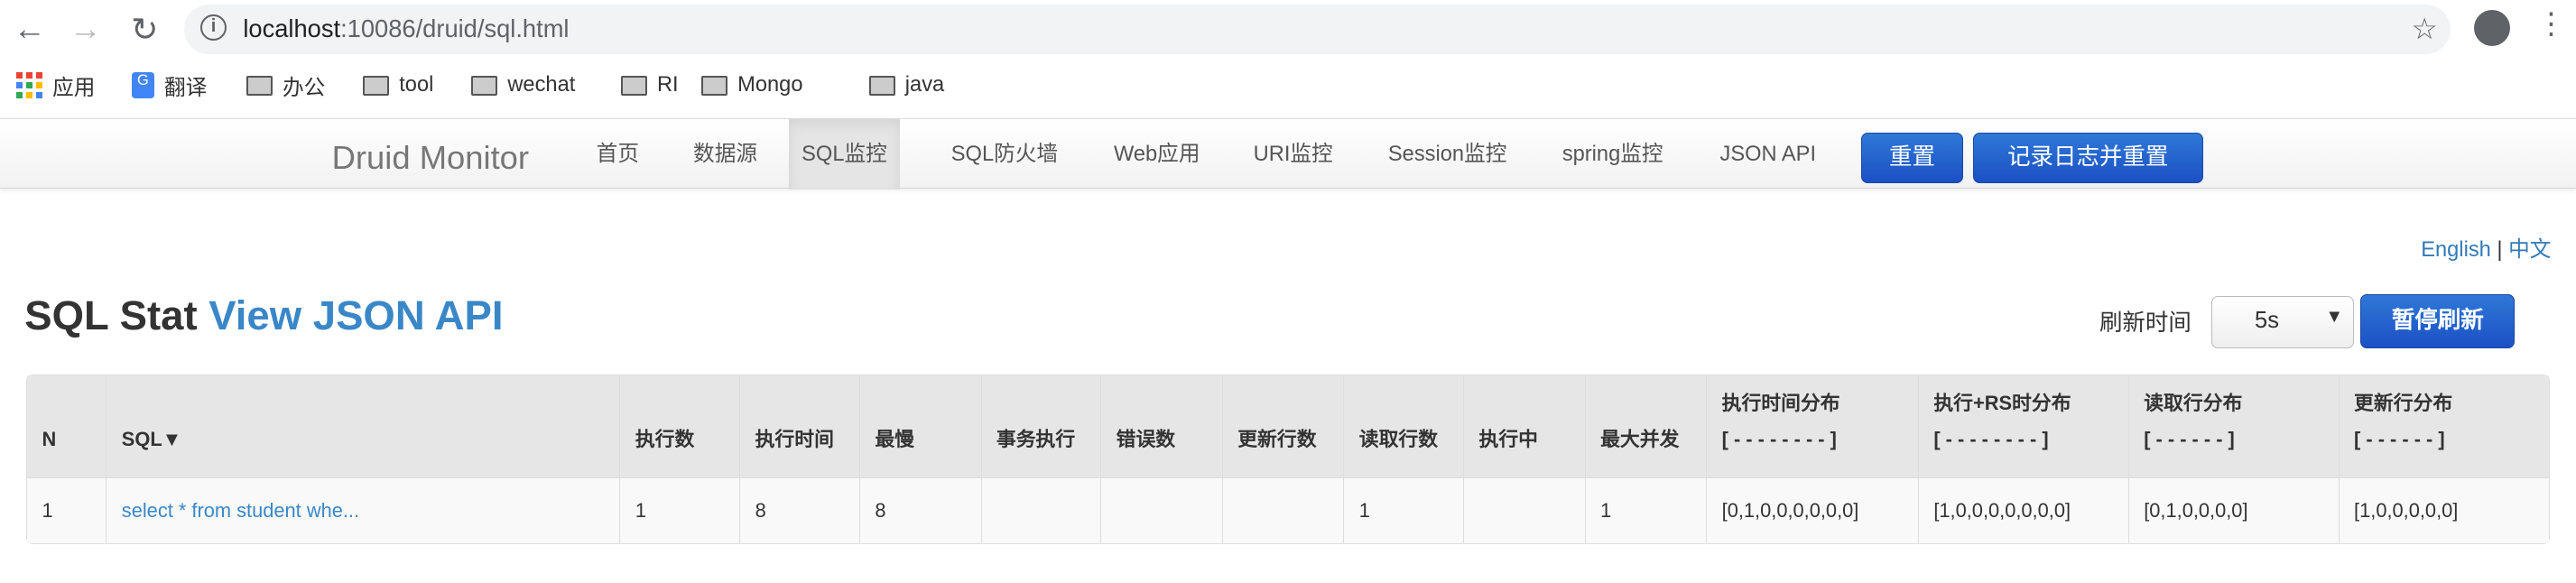 The width and height of the screenshot is (2576, 583). Describe the element at coordinates (1293, 154) in the screenshot. I see `nav-uri: URI监控` at that location.